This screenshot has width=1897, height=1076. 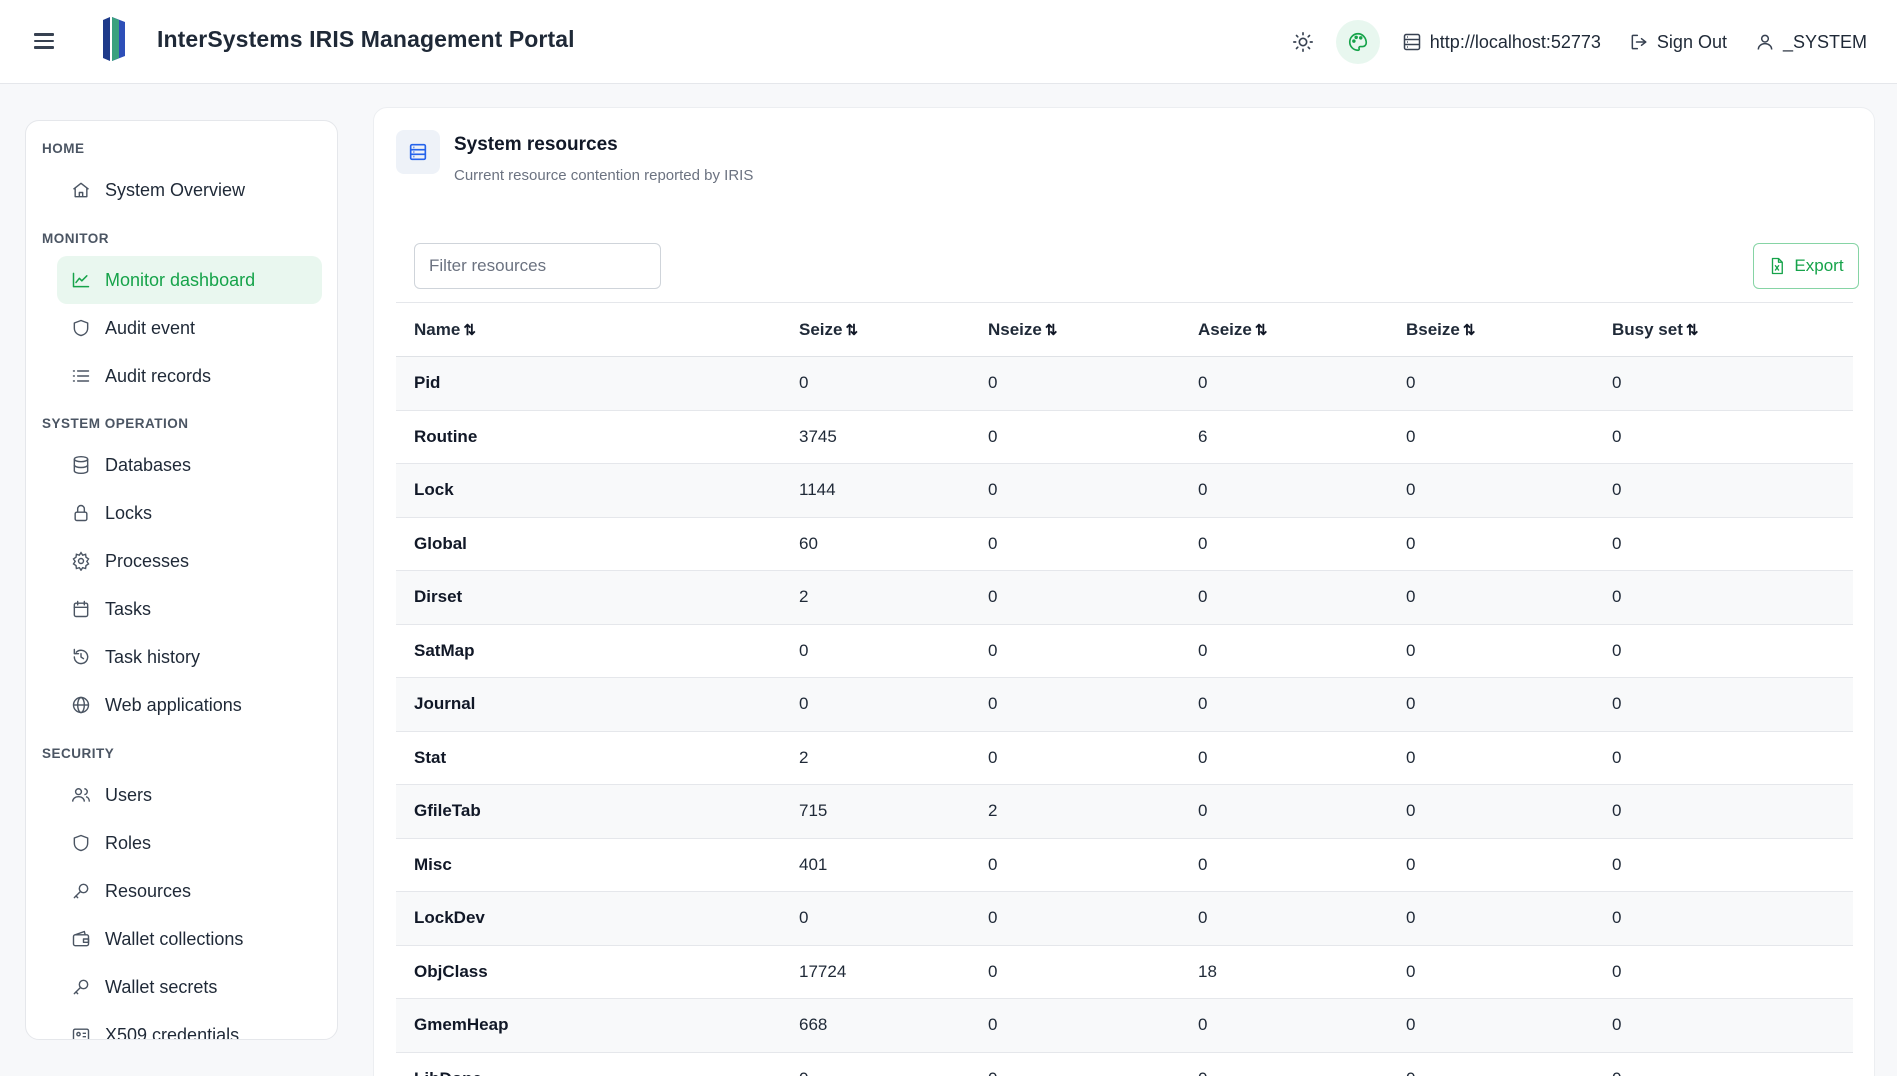 I want to click on table-row: ObjClass 17724 0 18 0 0, so click(x=1124, y=972).